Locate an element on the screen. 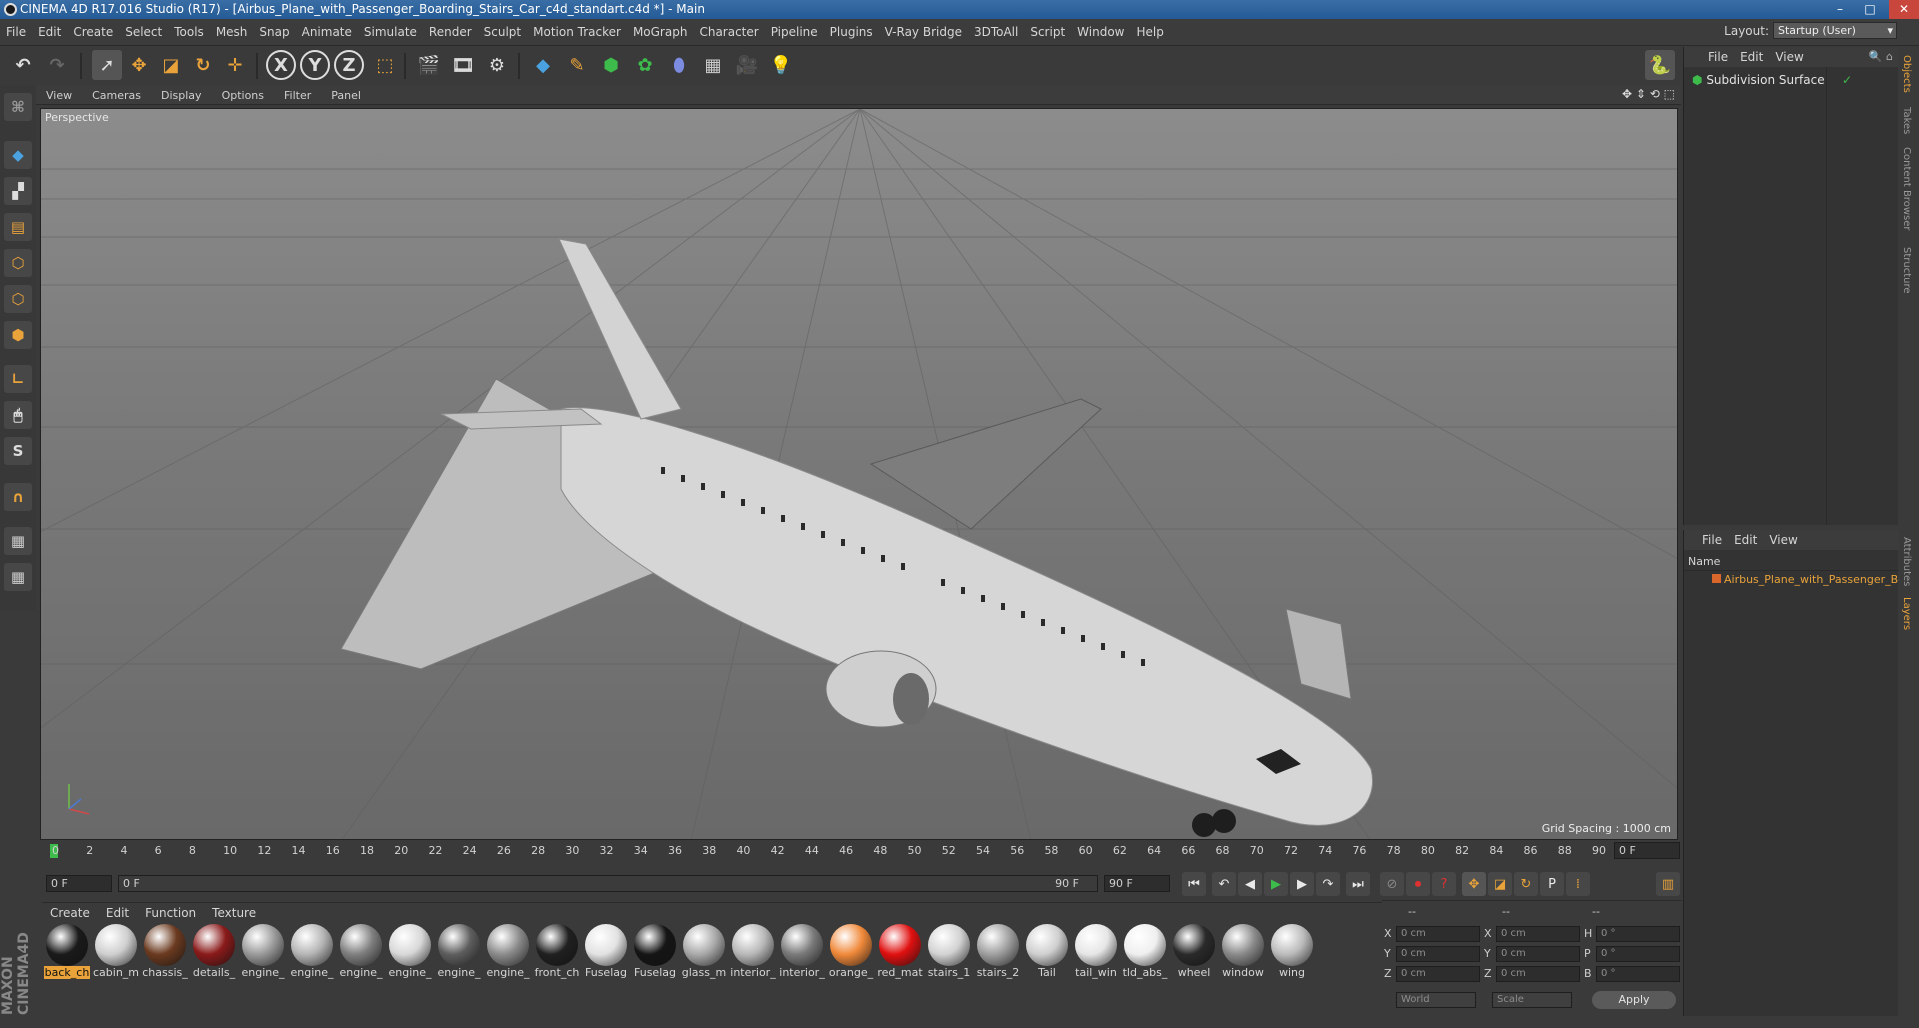 Image resolution: width=1919 pixels, height=1028 pixels. rotate-icon: ↻ is located at coordinates (203, 65).